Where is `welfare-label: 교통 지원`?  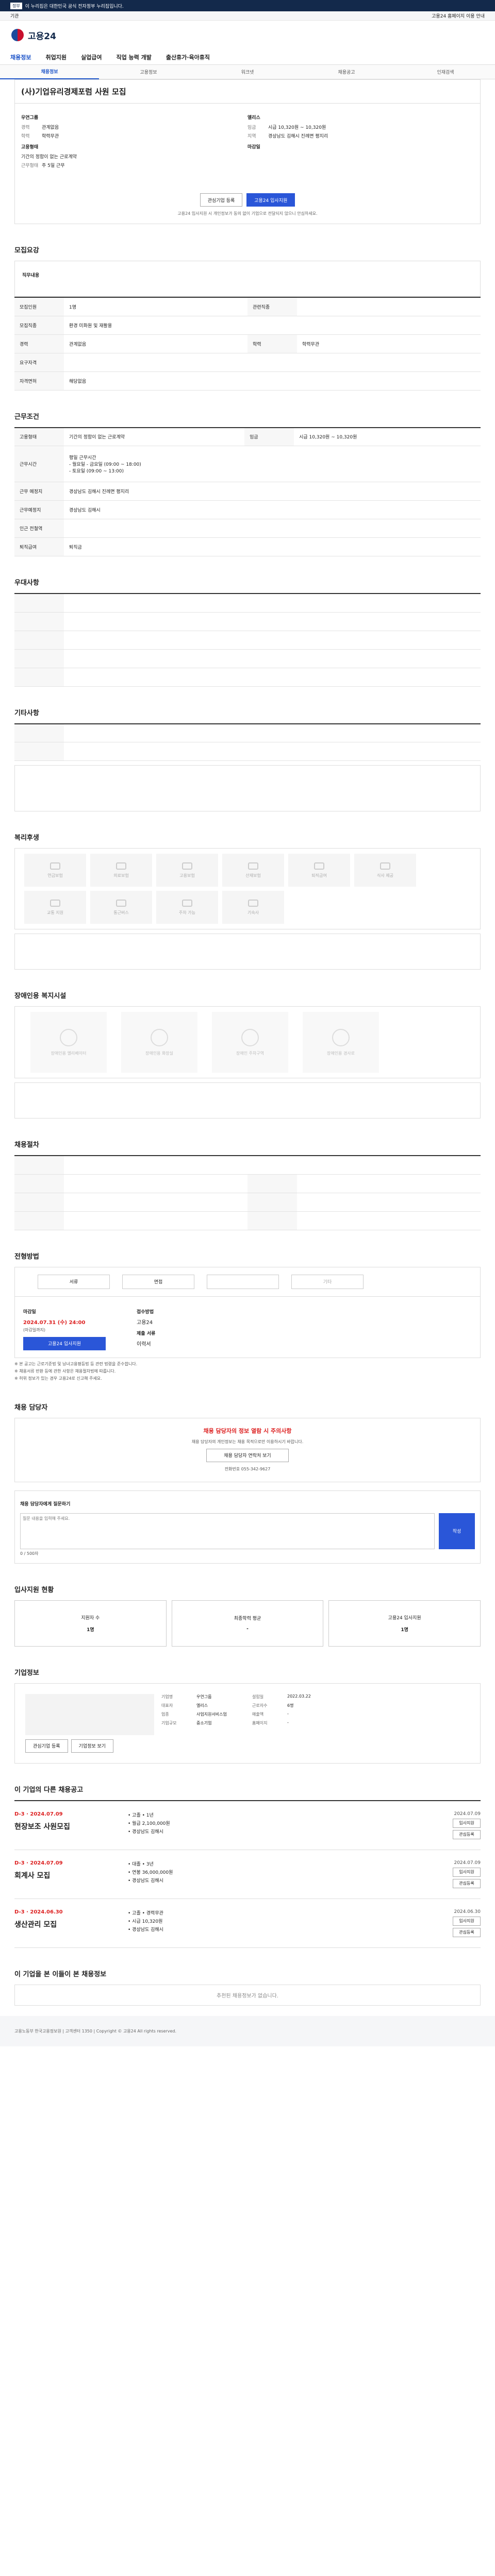
welfare-label: 교통 지원 is located at coordinates (55, 913).